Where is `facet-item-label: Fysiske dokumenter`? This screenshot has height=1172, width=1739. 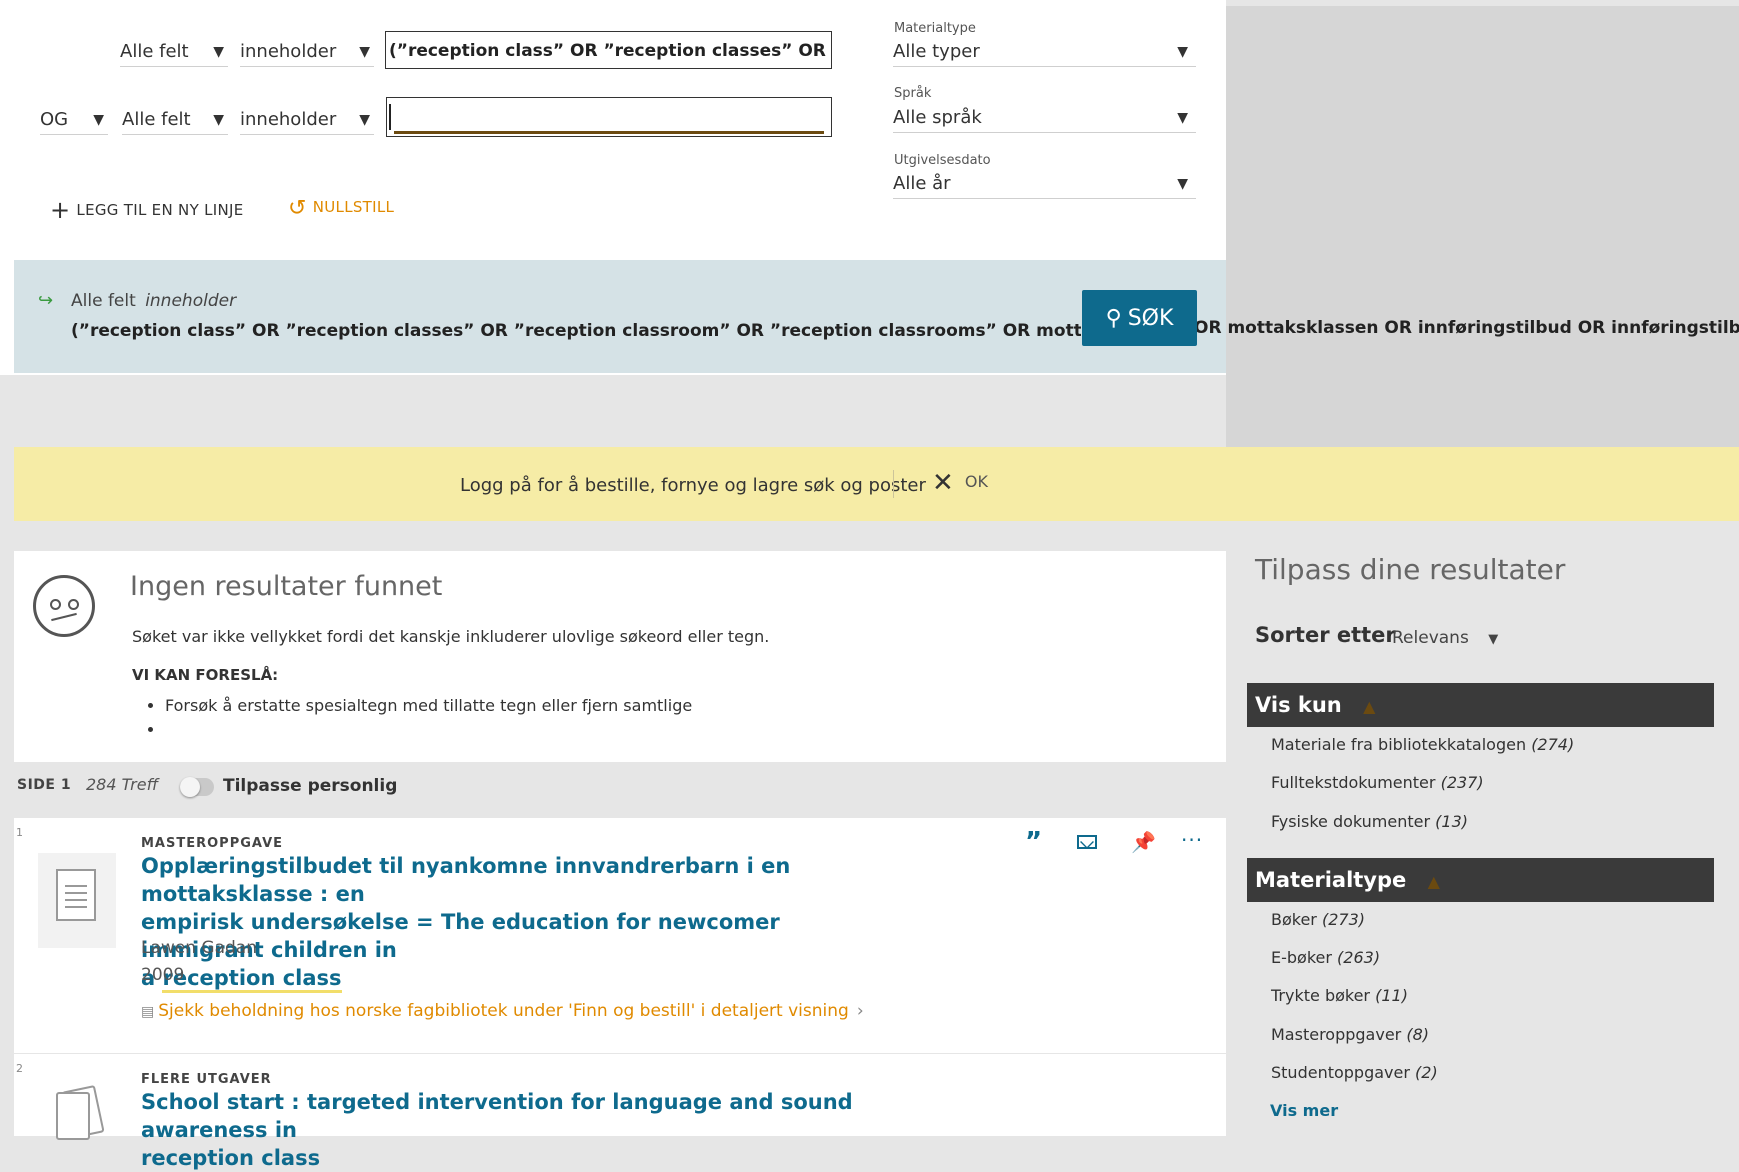 facet-item-label: Fysiske dokumenter is located at coordinates (1351, 821).